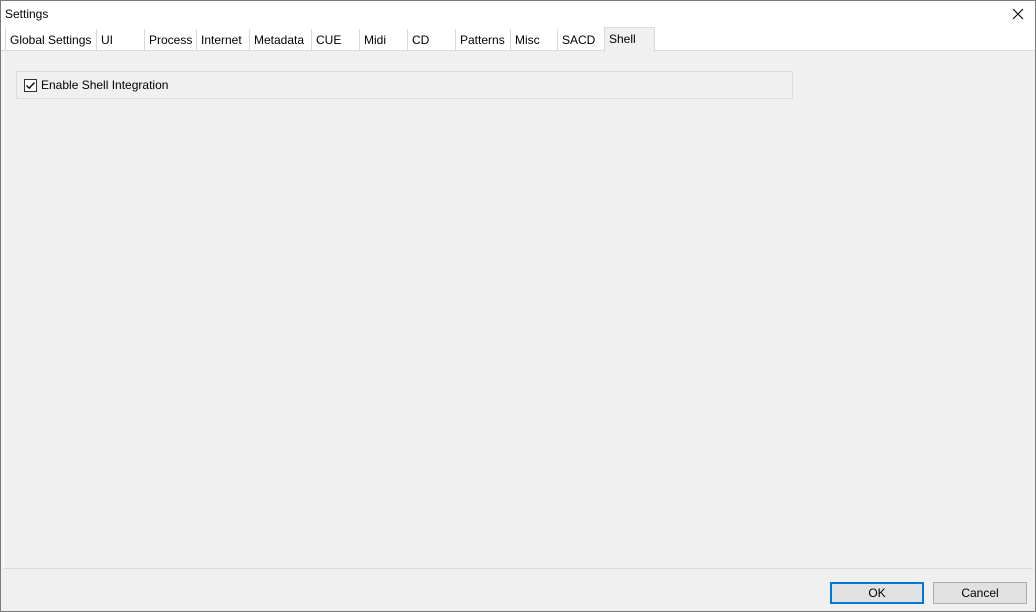  What do you see at coordinates (622, 39) in the screenshot?
I see `tab-label: Shell` at bounding box center [622, 39].